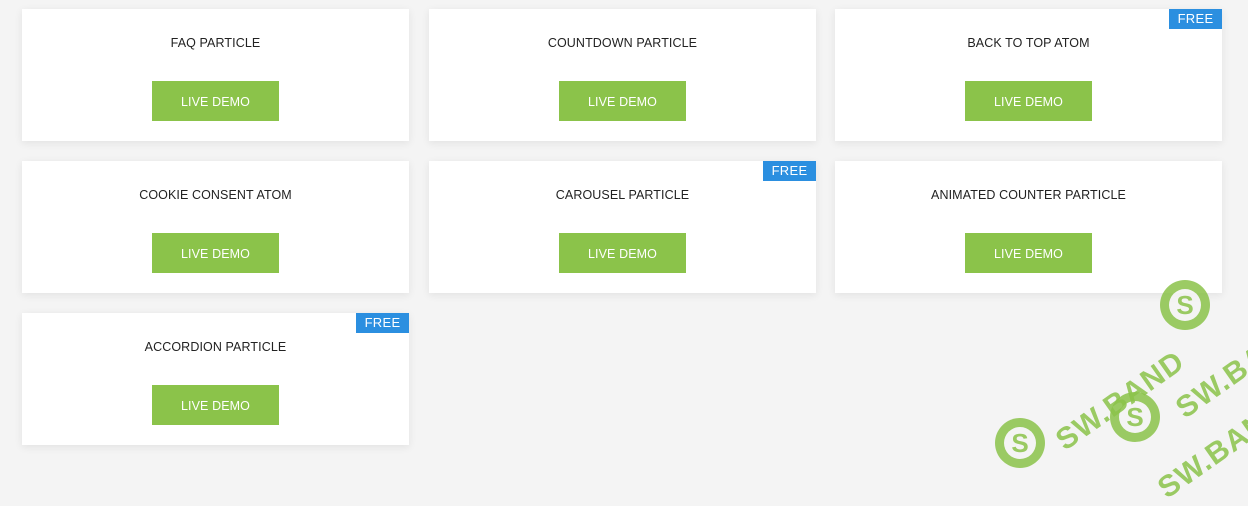 The width and height of the screenshot is (1248, 506). What do you see at coordinates (622, 227) in the screenshot?
I see `product-card-carousel-particle: FREE CAROUSEL PARTICLE LIVE DEMO` at bounding box center [622, 227].